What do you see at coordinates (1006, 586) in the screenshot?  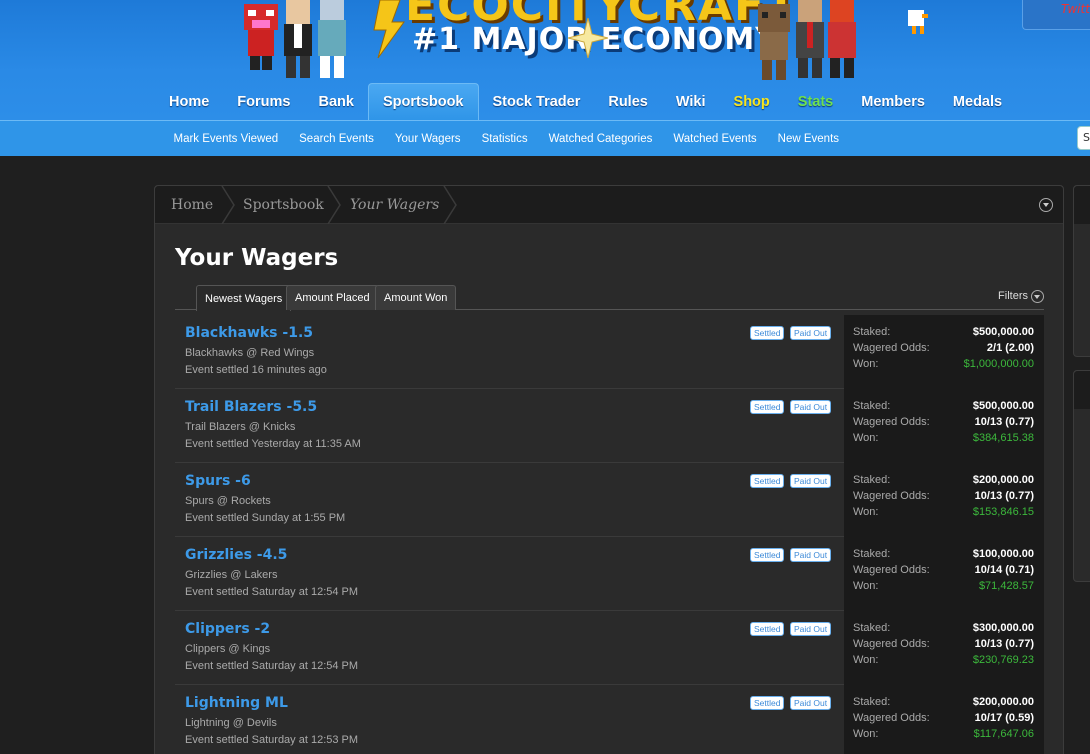 I see `won-value: $71,428.57` at bounding box center [1006, 586].